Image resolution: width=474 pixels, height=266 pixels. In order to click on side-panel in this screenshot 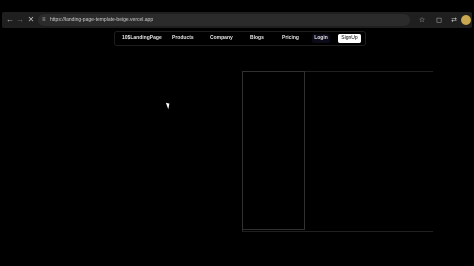, I will do `click(273, 150)`.